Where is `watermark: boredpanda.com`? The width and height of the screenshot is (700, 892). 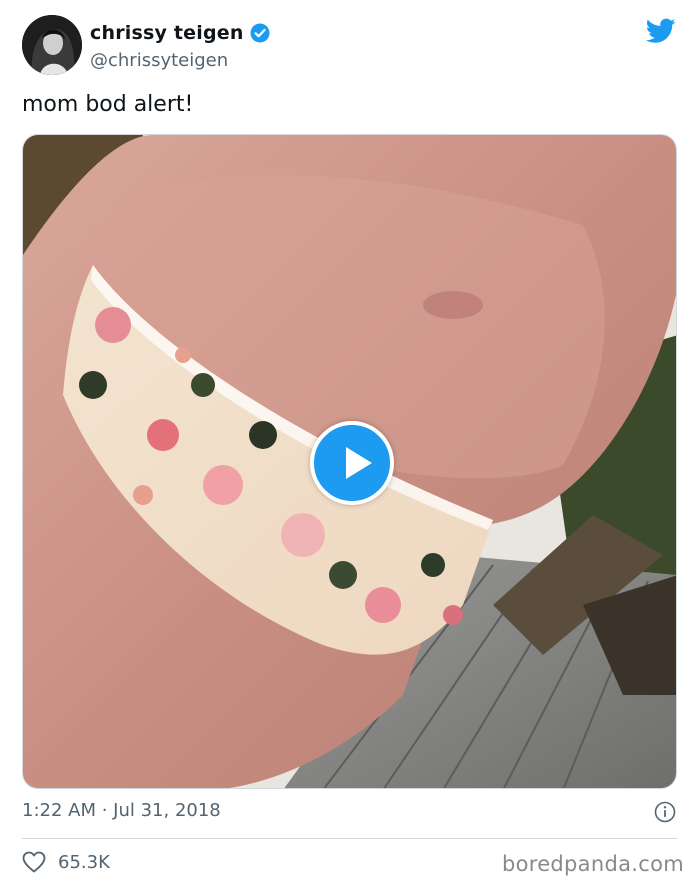
watermark: boredpanda.com is located at coordinates (592, 864).